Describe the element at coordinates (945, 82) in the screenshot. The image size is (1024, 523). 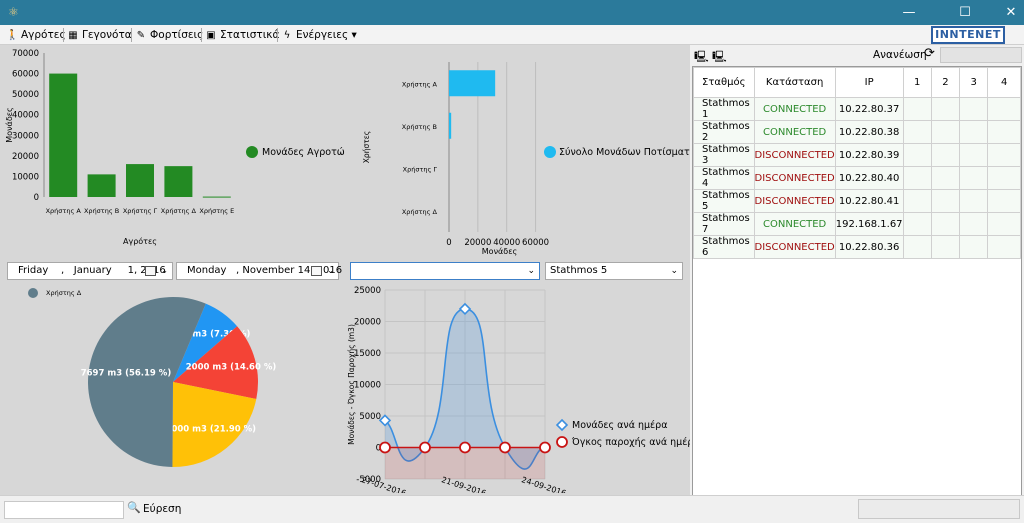
I see `column-header: 2` at that location.